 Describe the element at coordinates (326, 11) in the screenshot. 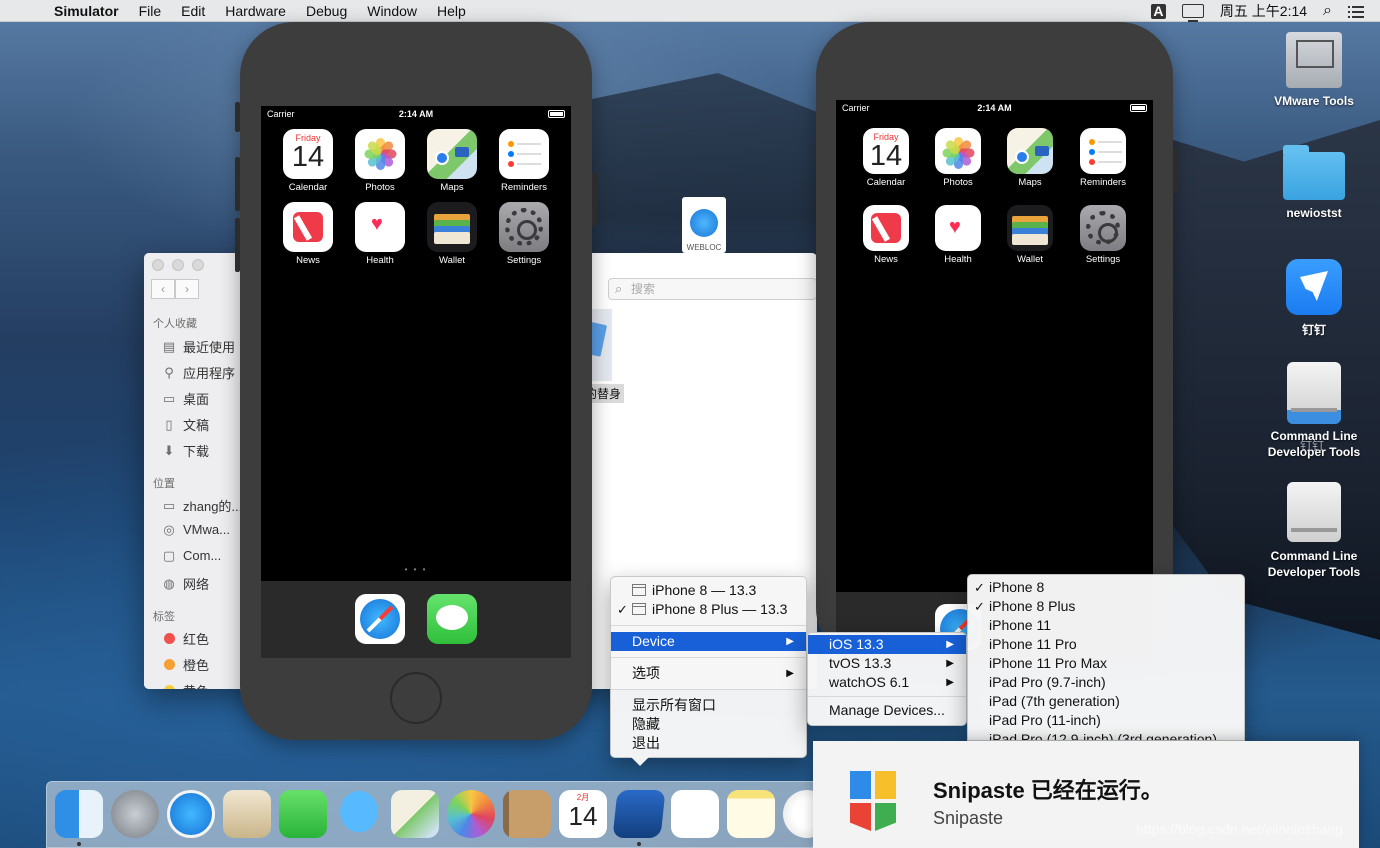

I see `menu-debug: Debug` at that location.